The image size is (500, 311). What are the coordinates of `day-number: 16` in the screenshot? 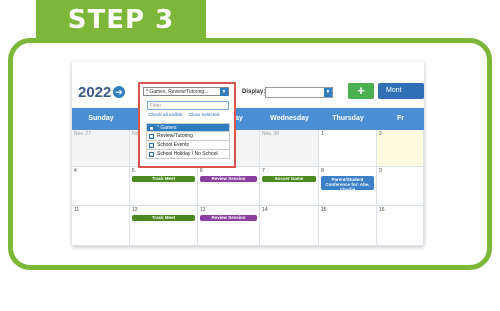 It's located at (382, 210).